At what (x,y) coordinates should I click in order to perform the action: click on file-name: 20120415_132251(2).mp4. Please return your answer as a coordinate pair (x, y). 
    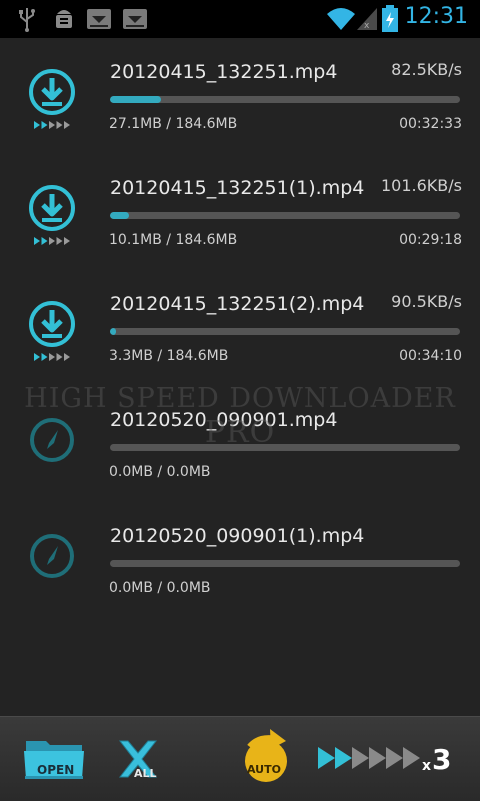
    Looking at the image, I should click on (237, 304).